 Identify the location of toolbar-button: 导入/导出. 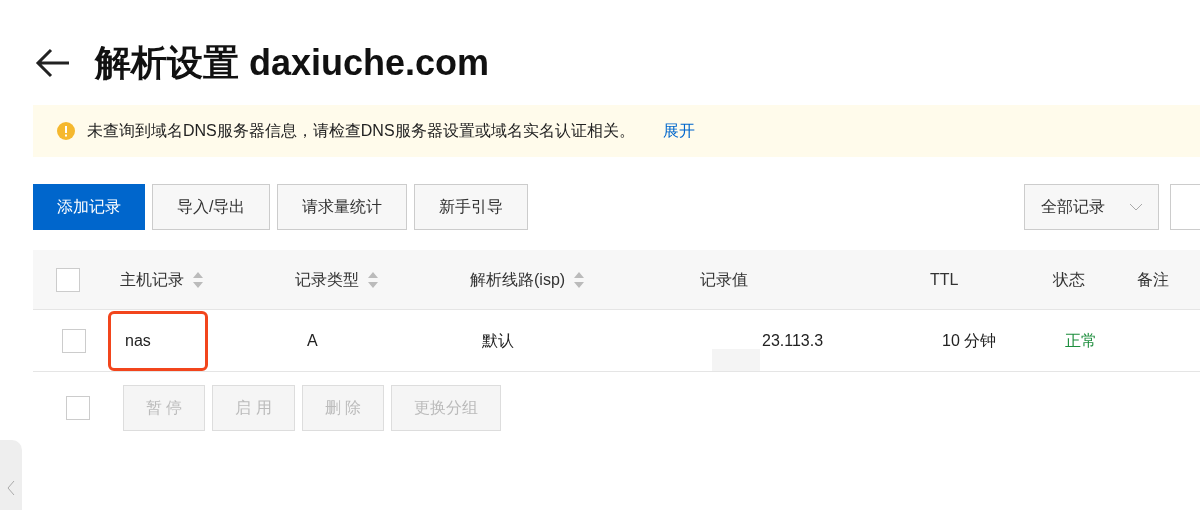
(211, 207).